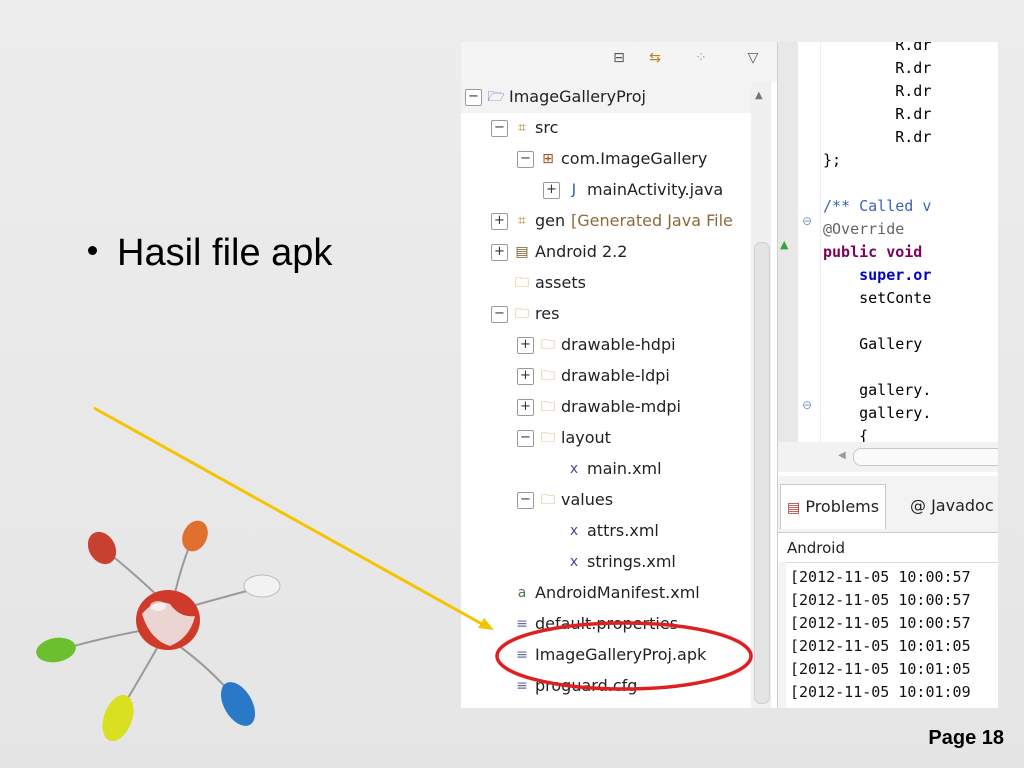 This screenshot has width=1024, height=768. I want to click on bullet-dot, so click(92, 251).